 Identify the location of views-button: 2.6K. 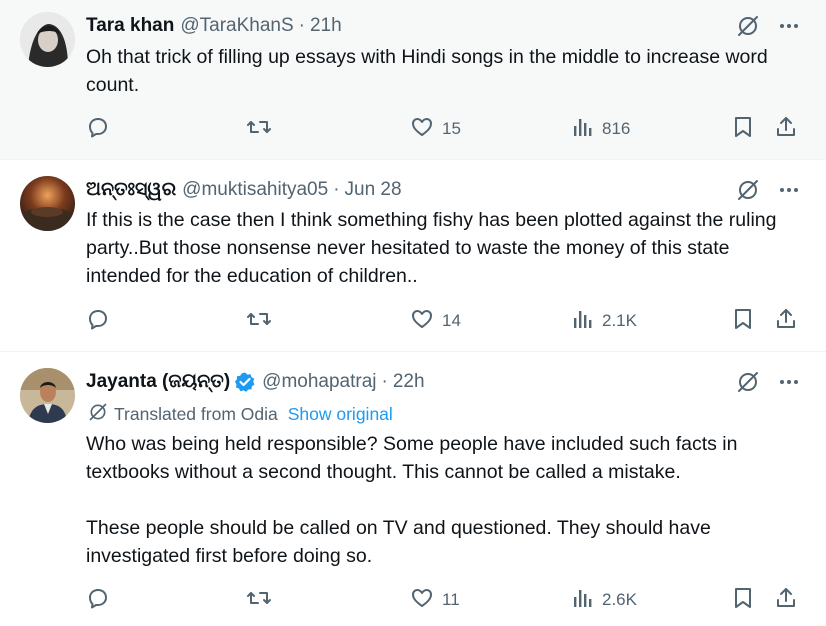
(604, 600).